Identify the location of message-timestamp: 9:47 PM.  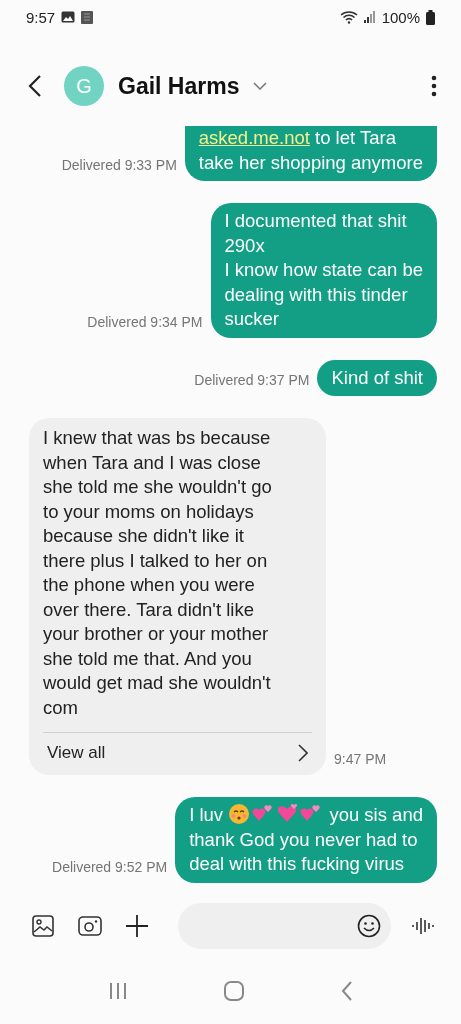
(360, 760).